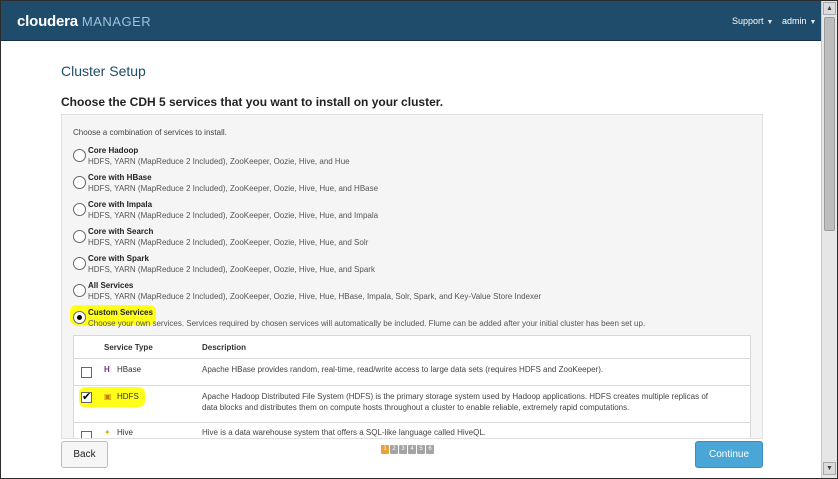 This screenshot has width=838, height=479. I want to click on support-menu: Support ▼, so click(752, 21).